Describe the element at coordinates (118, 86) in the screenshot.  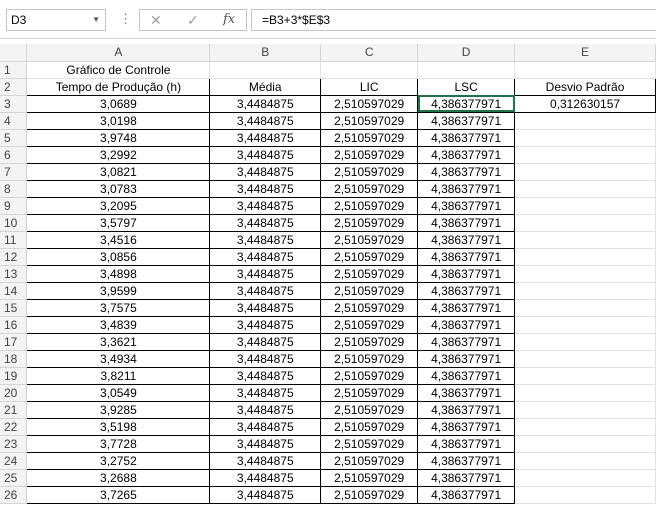
I see `header-tempo: Tempo de Produção (h)` at that location.